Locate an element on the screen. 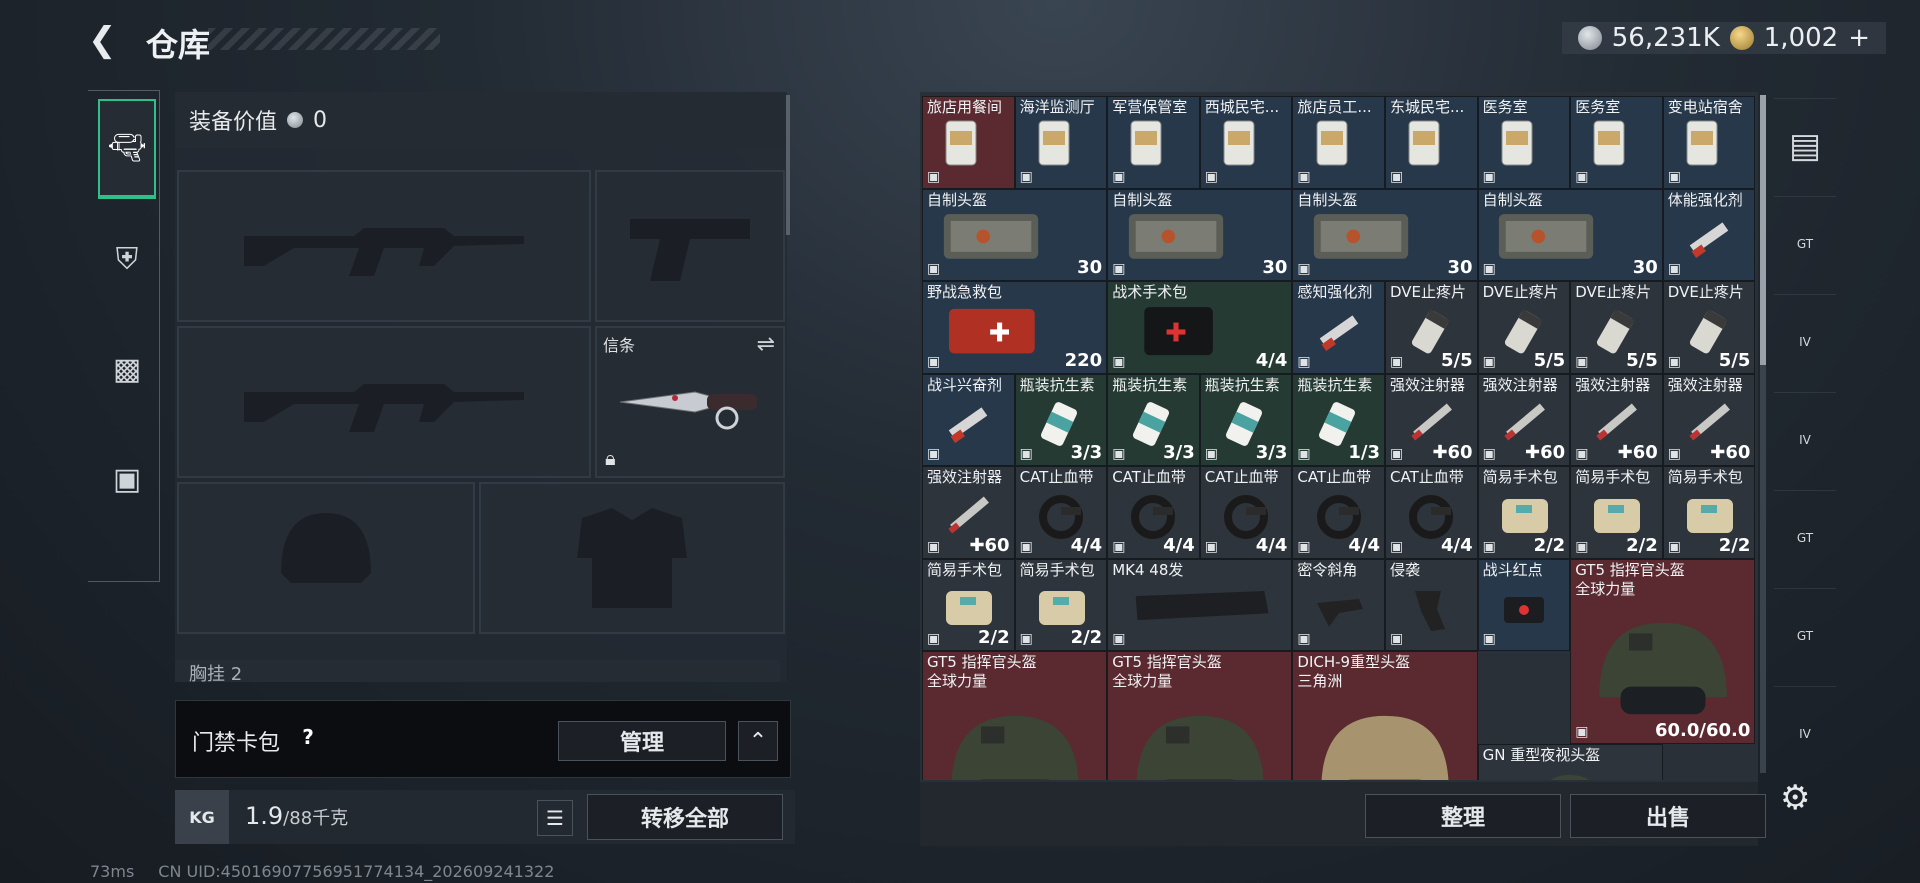  stash-item: GN 重型夜视头盔▣ is located at coordinates (1570, 761).